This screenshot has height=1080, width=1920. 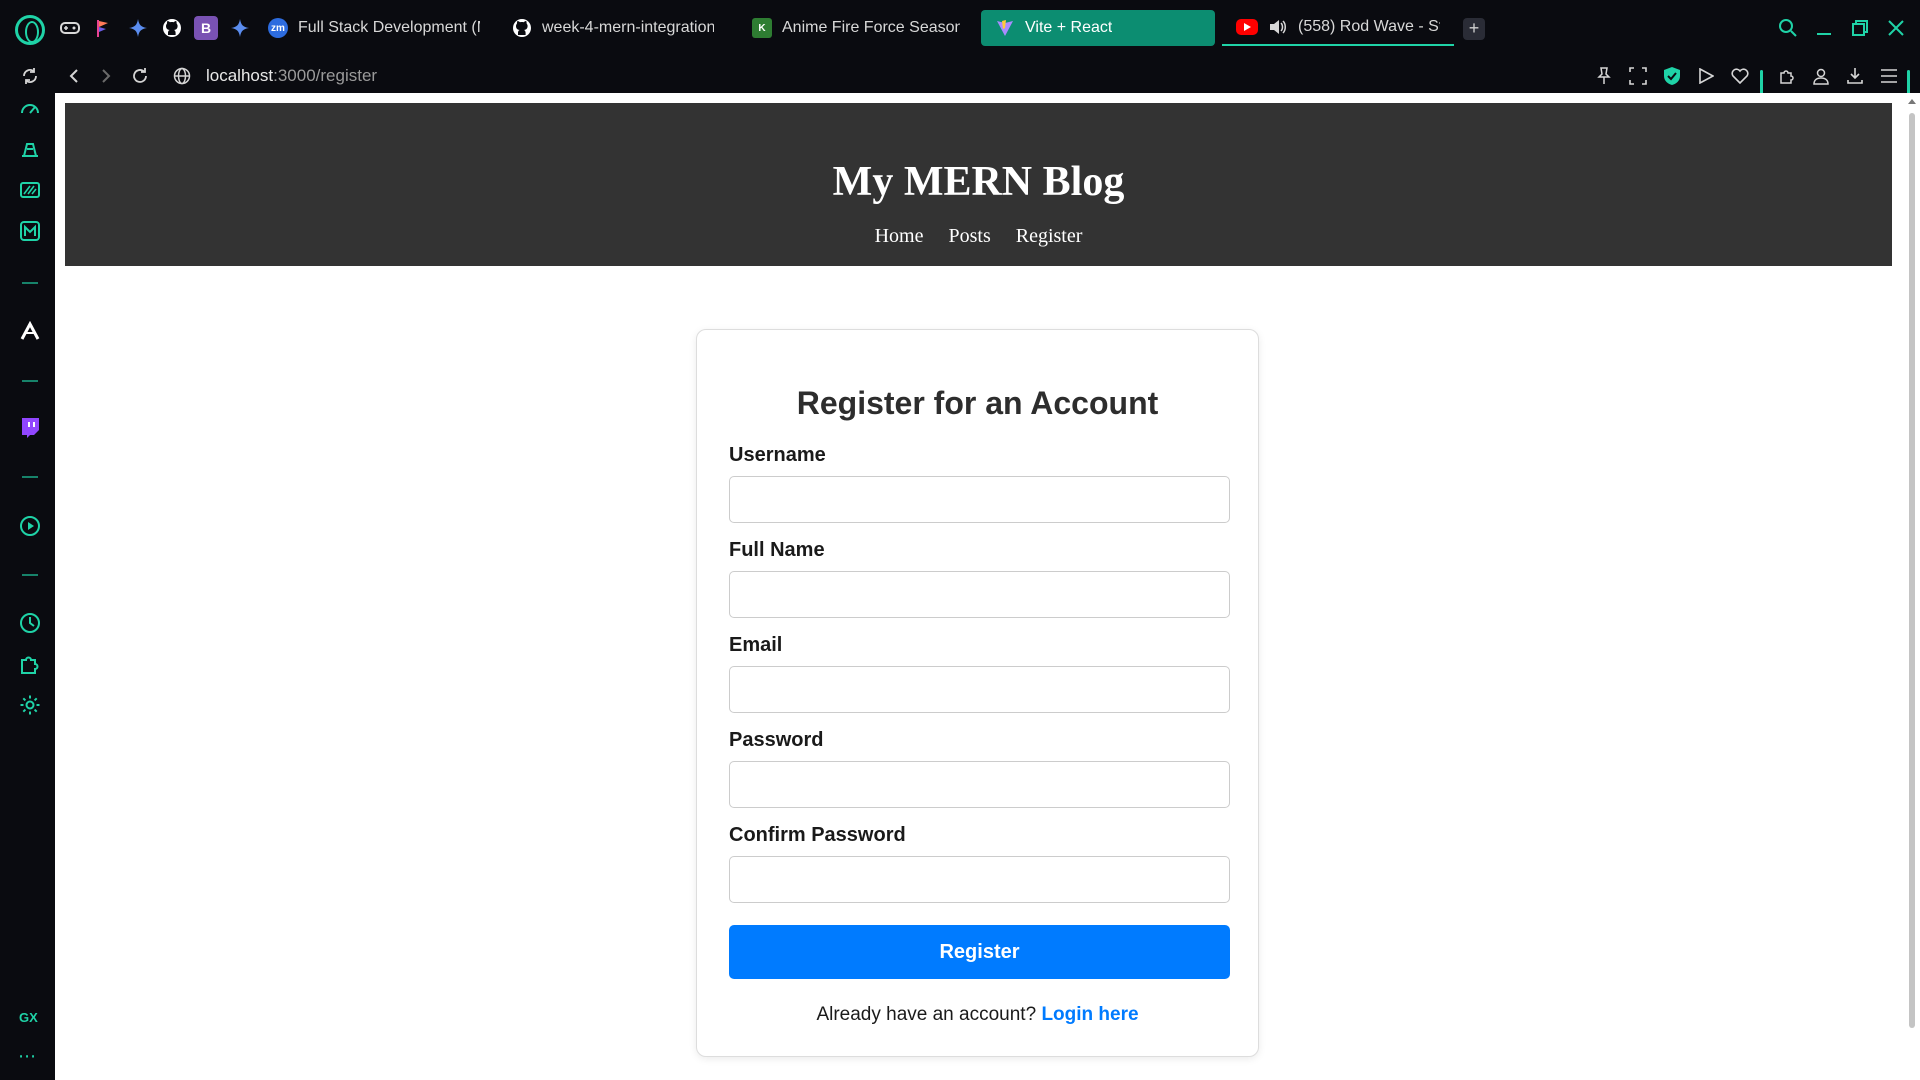 What do you see at coordinates (762, 28) in the screenshot?
I see `kisskh-icon: K` at bounding box center [762, 28].